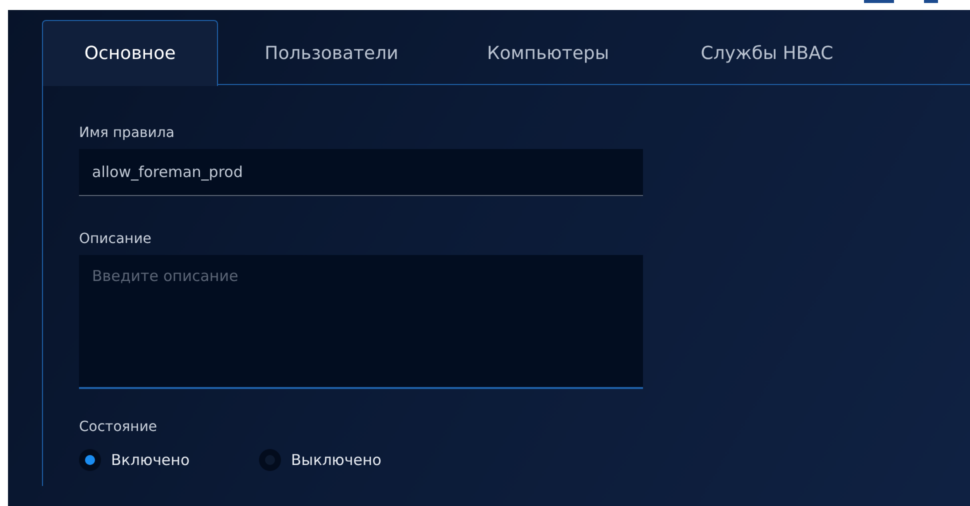 This screenshot has width=970, height=506. I want to click on tab: Службы HBAC, so click(767, 52).